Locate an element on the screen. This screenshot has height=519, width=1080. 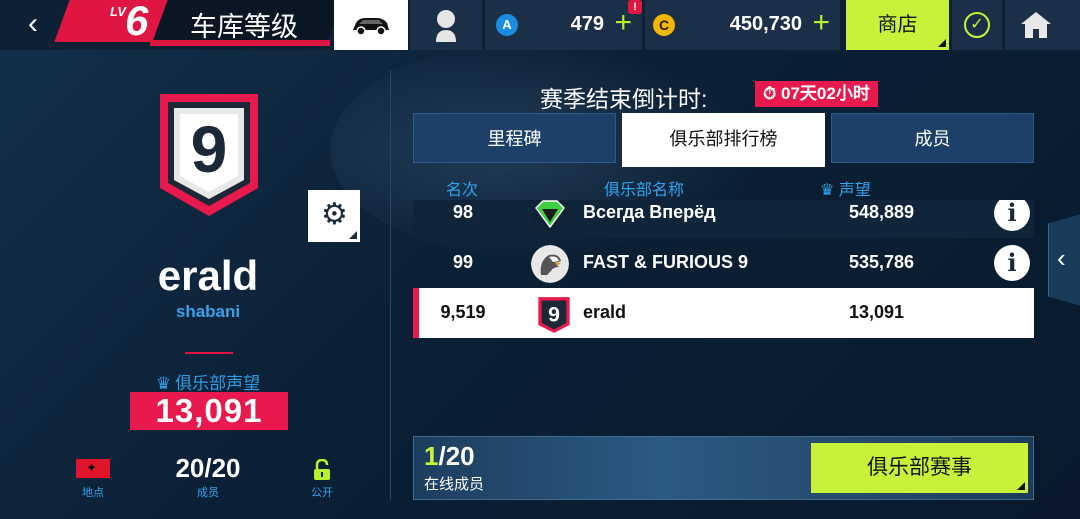
column-club-name: 俱乐部名称 is located at coordinates (644, 190).